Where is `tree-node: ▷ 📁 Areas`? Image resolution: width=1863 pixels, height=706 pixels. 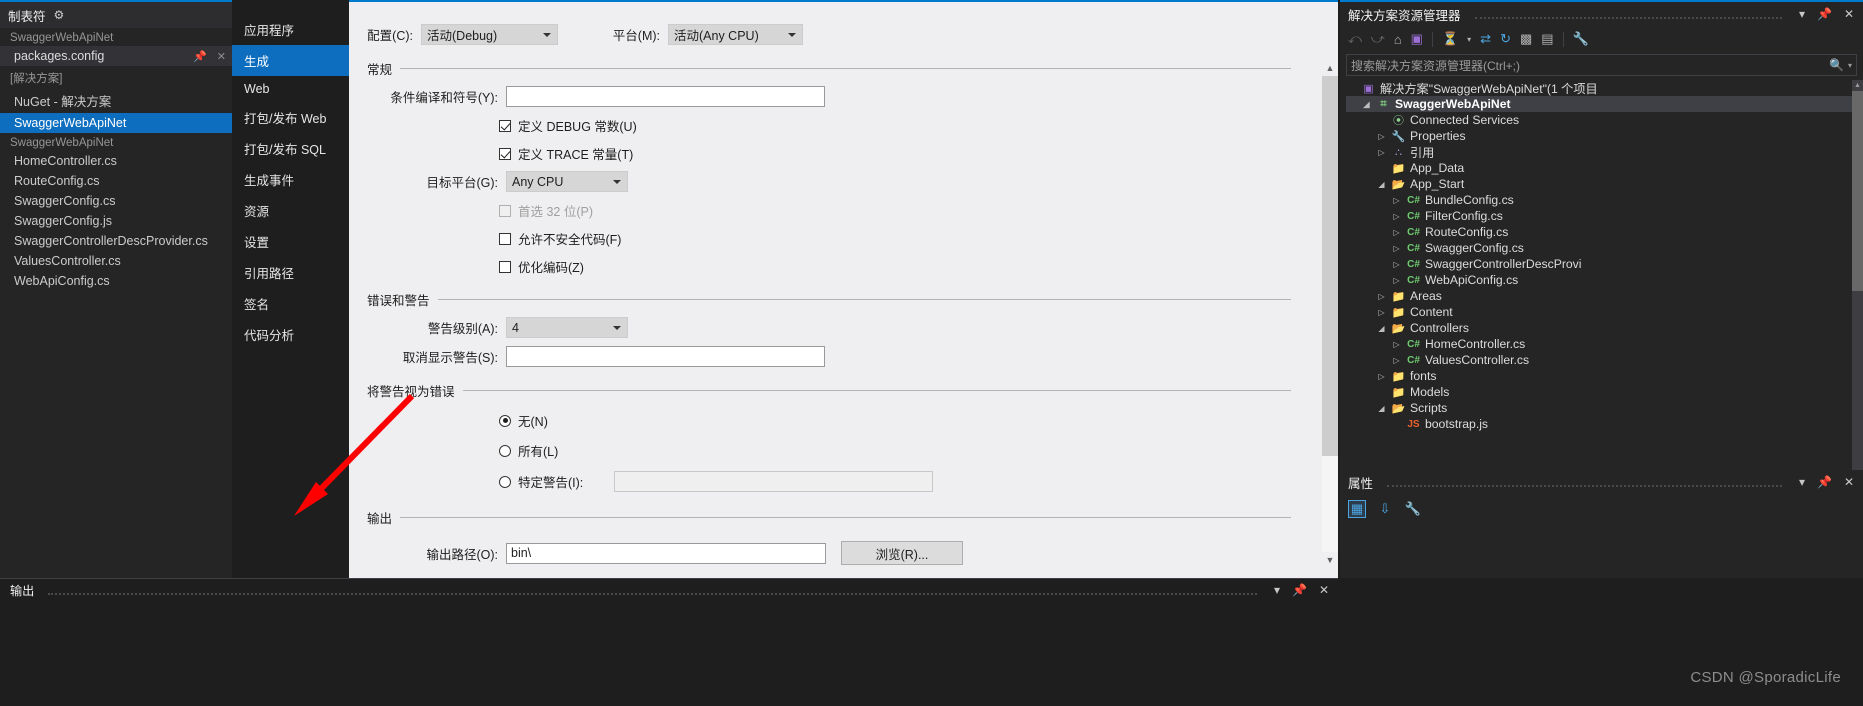 tree-node: ▷ 📁 Areas is located at coordinates (1601, 296).